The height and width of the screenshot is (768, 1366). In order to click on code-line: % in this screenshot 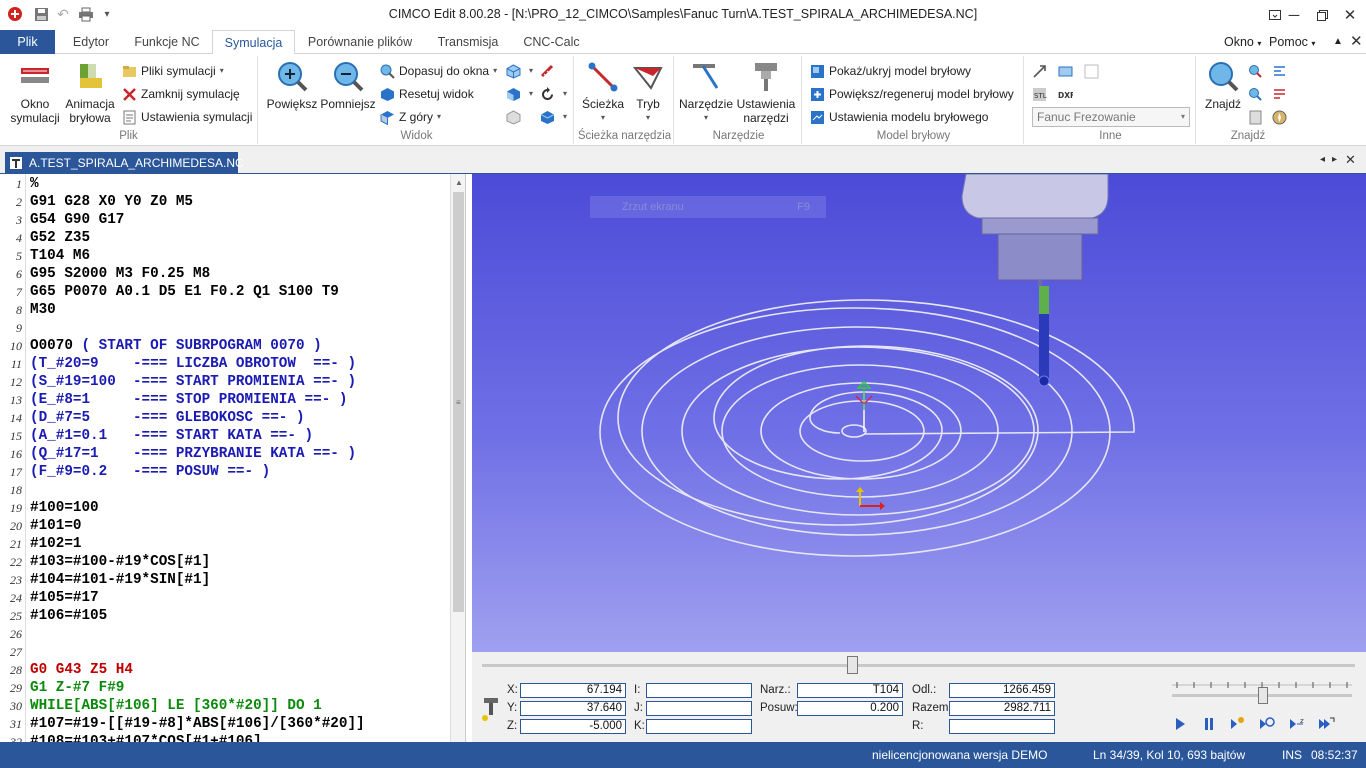, I will do `click(34, 184)`.